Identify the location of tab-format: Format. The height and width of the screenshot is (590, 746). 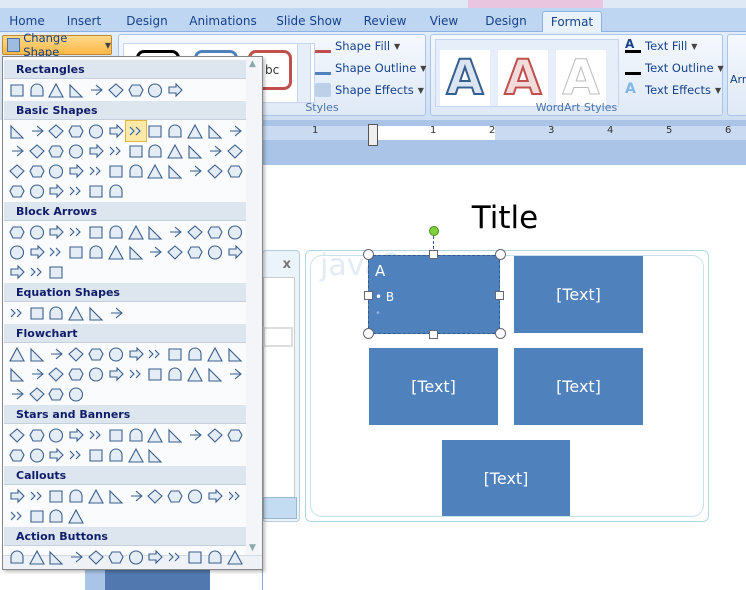
(572, 22).